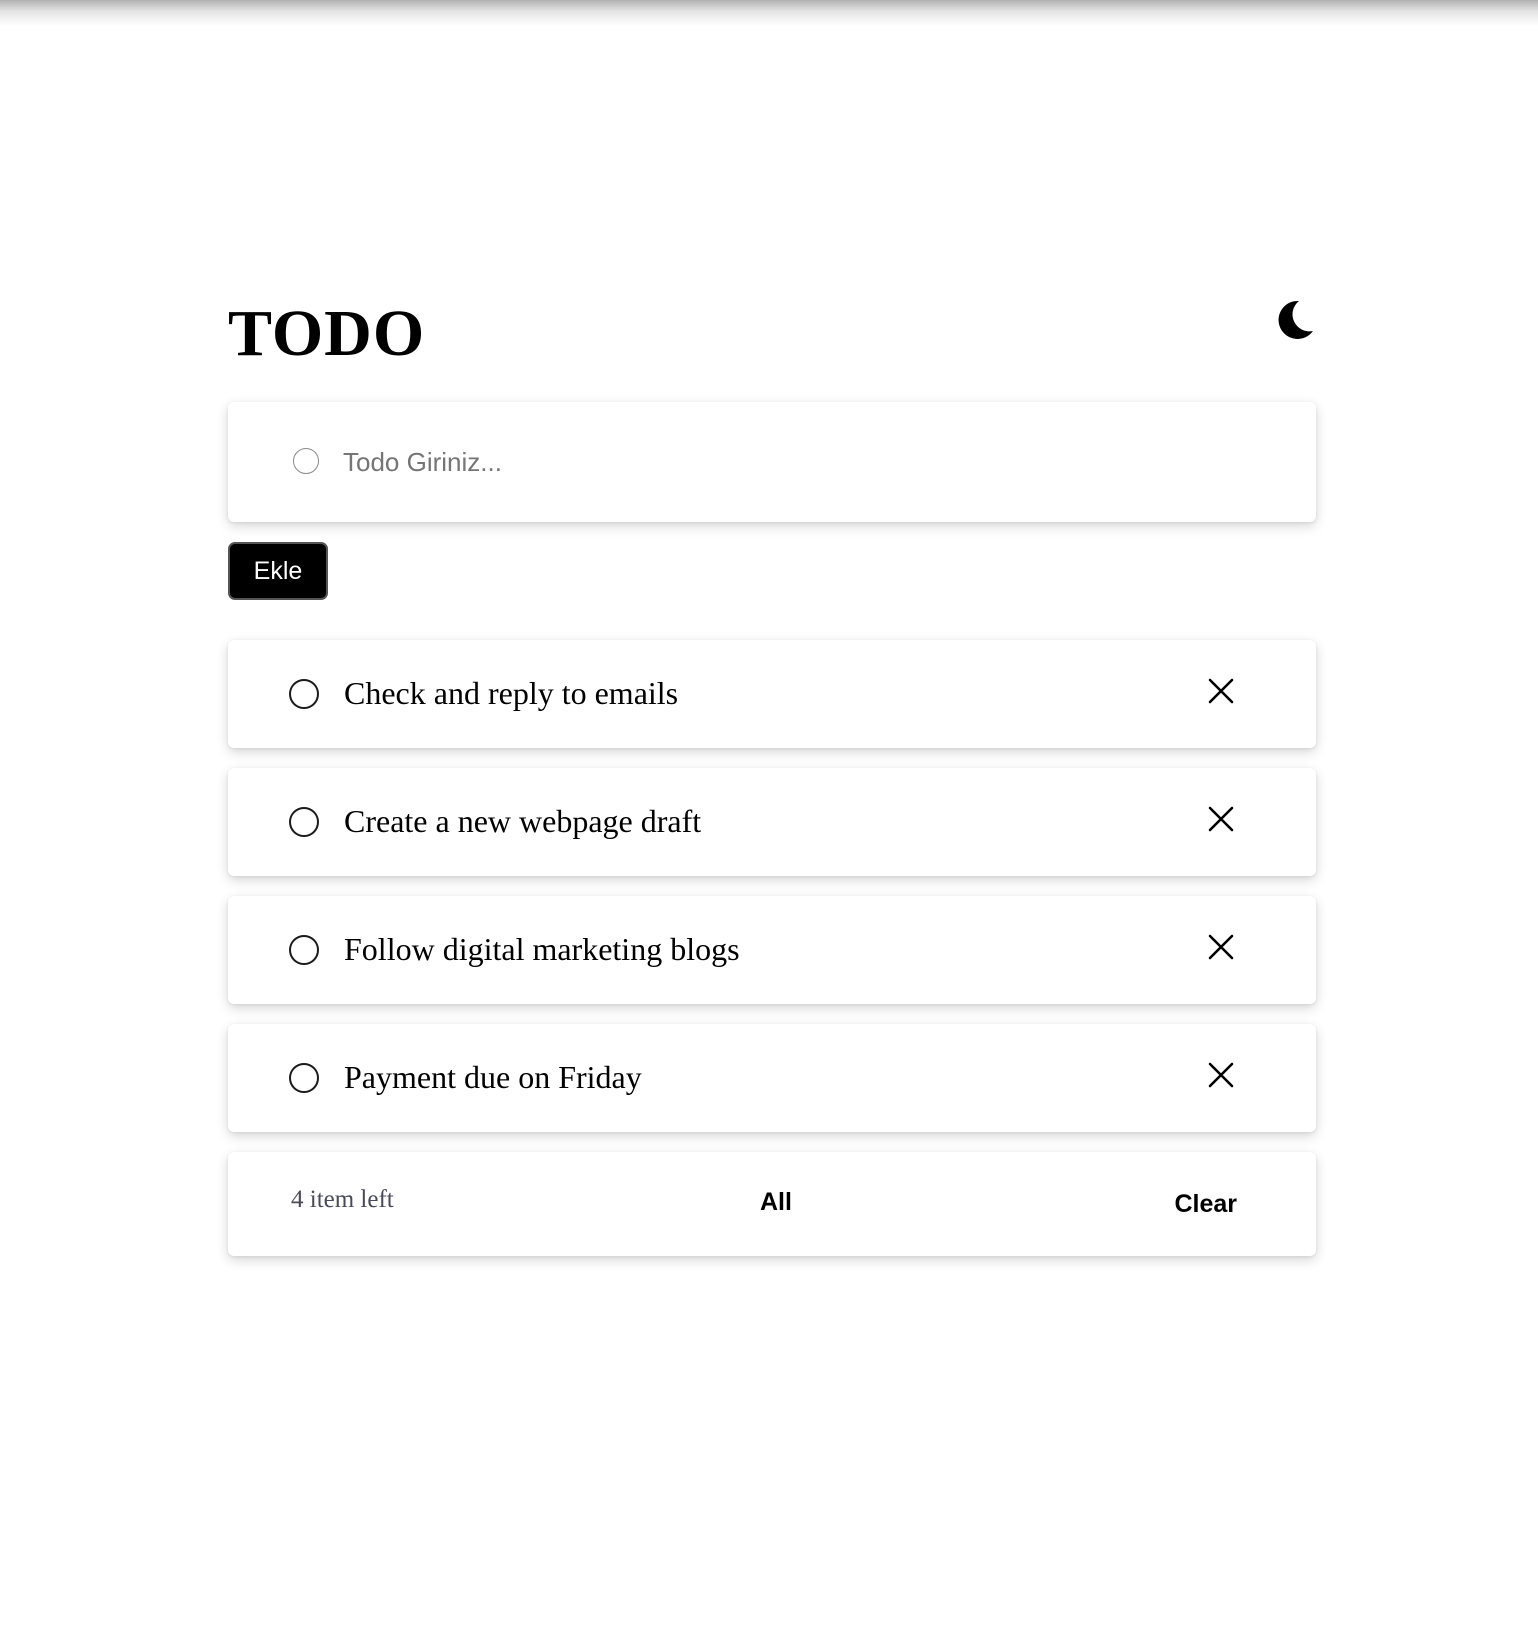  I want to click on add-todo-button: Ekle, so click(278, 571).